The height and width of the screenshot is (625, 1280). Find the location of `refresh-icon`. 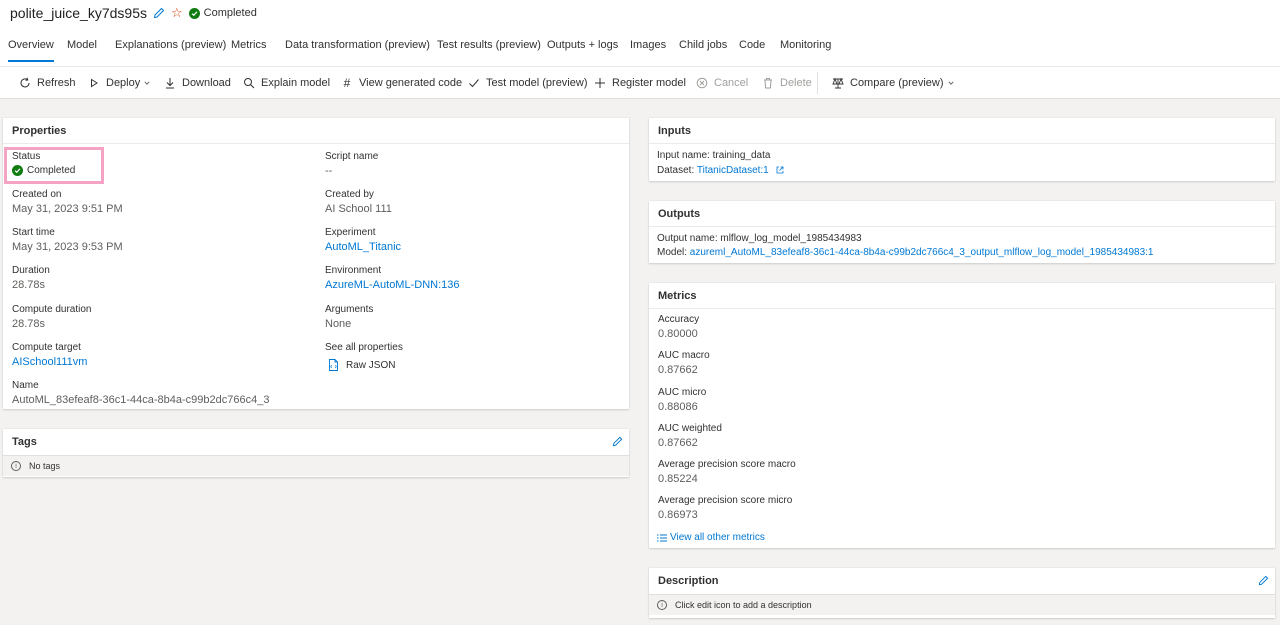

refresh-icon is located at coordinates (25, 83).